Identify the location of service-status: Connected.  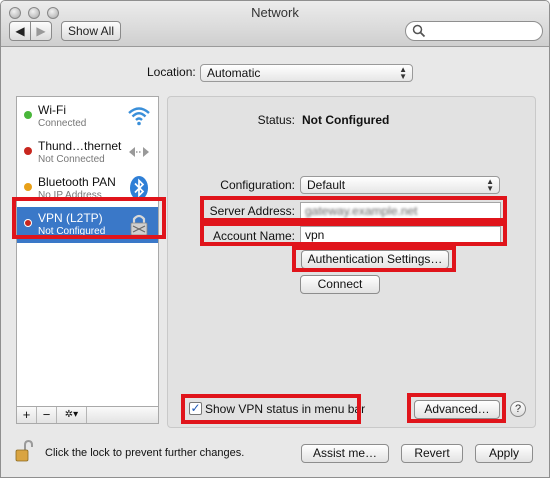
(62, 123).